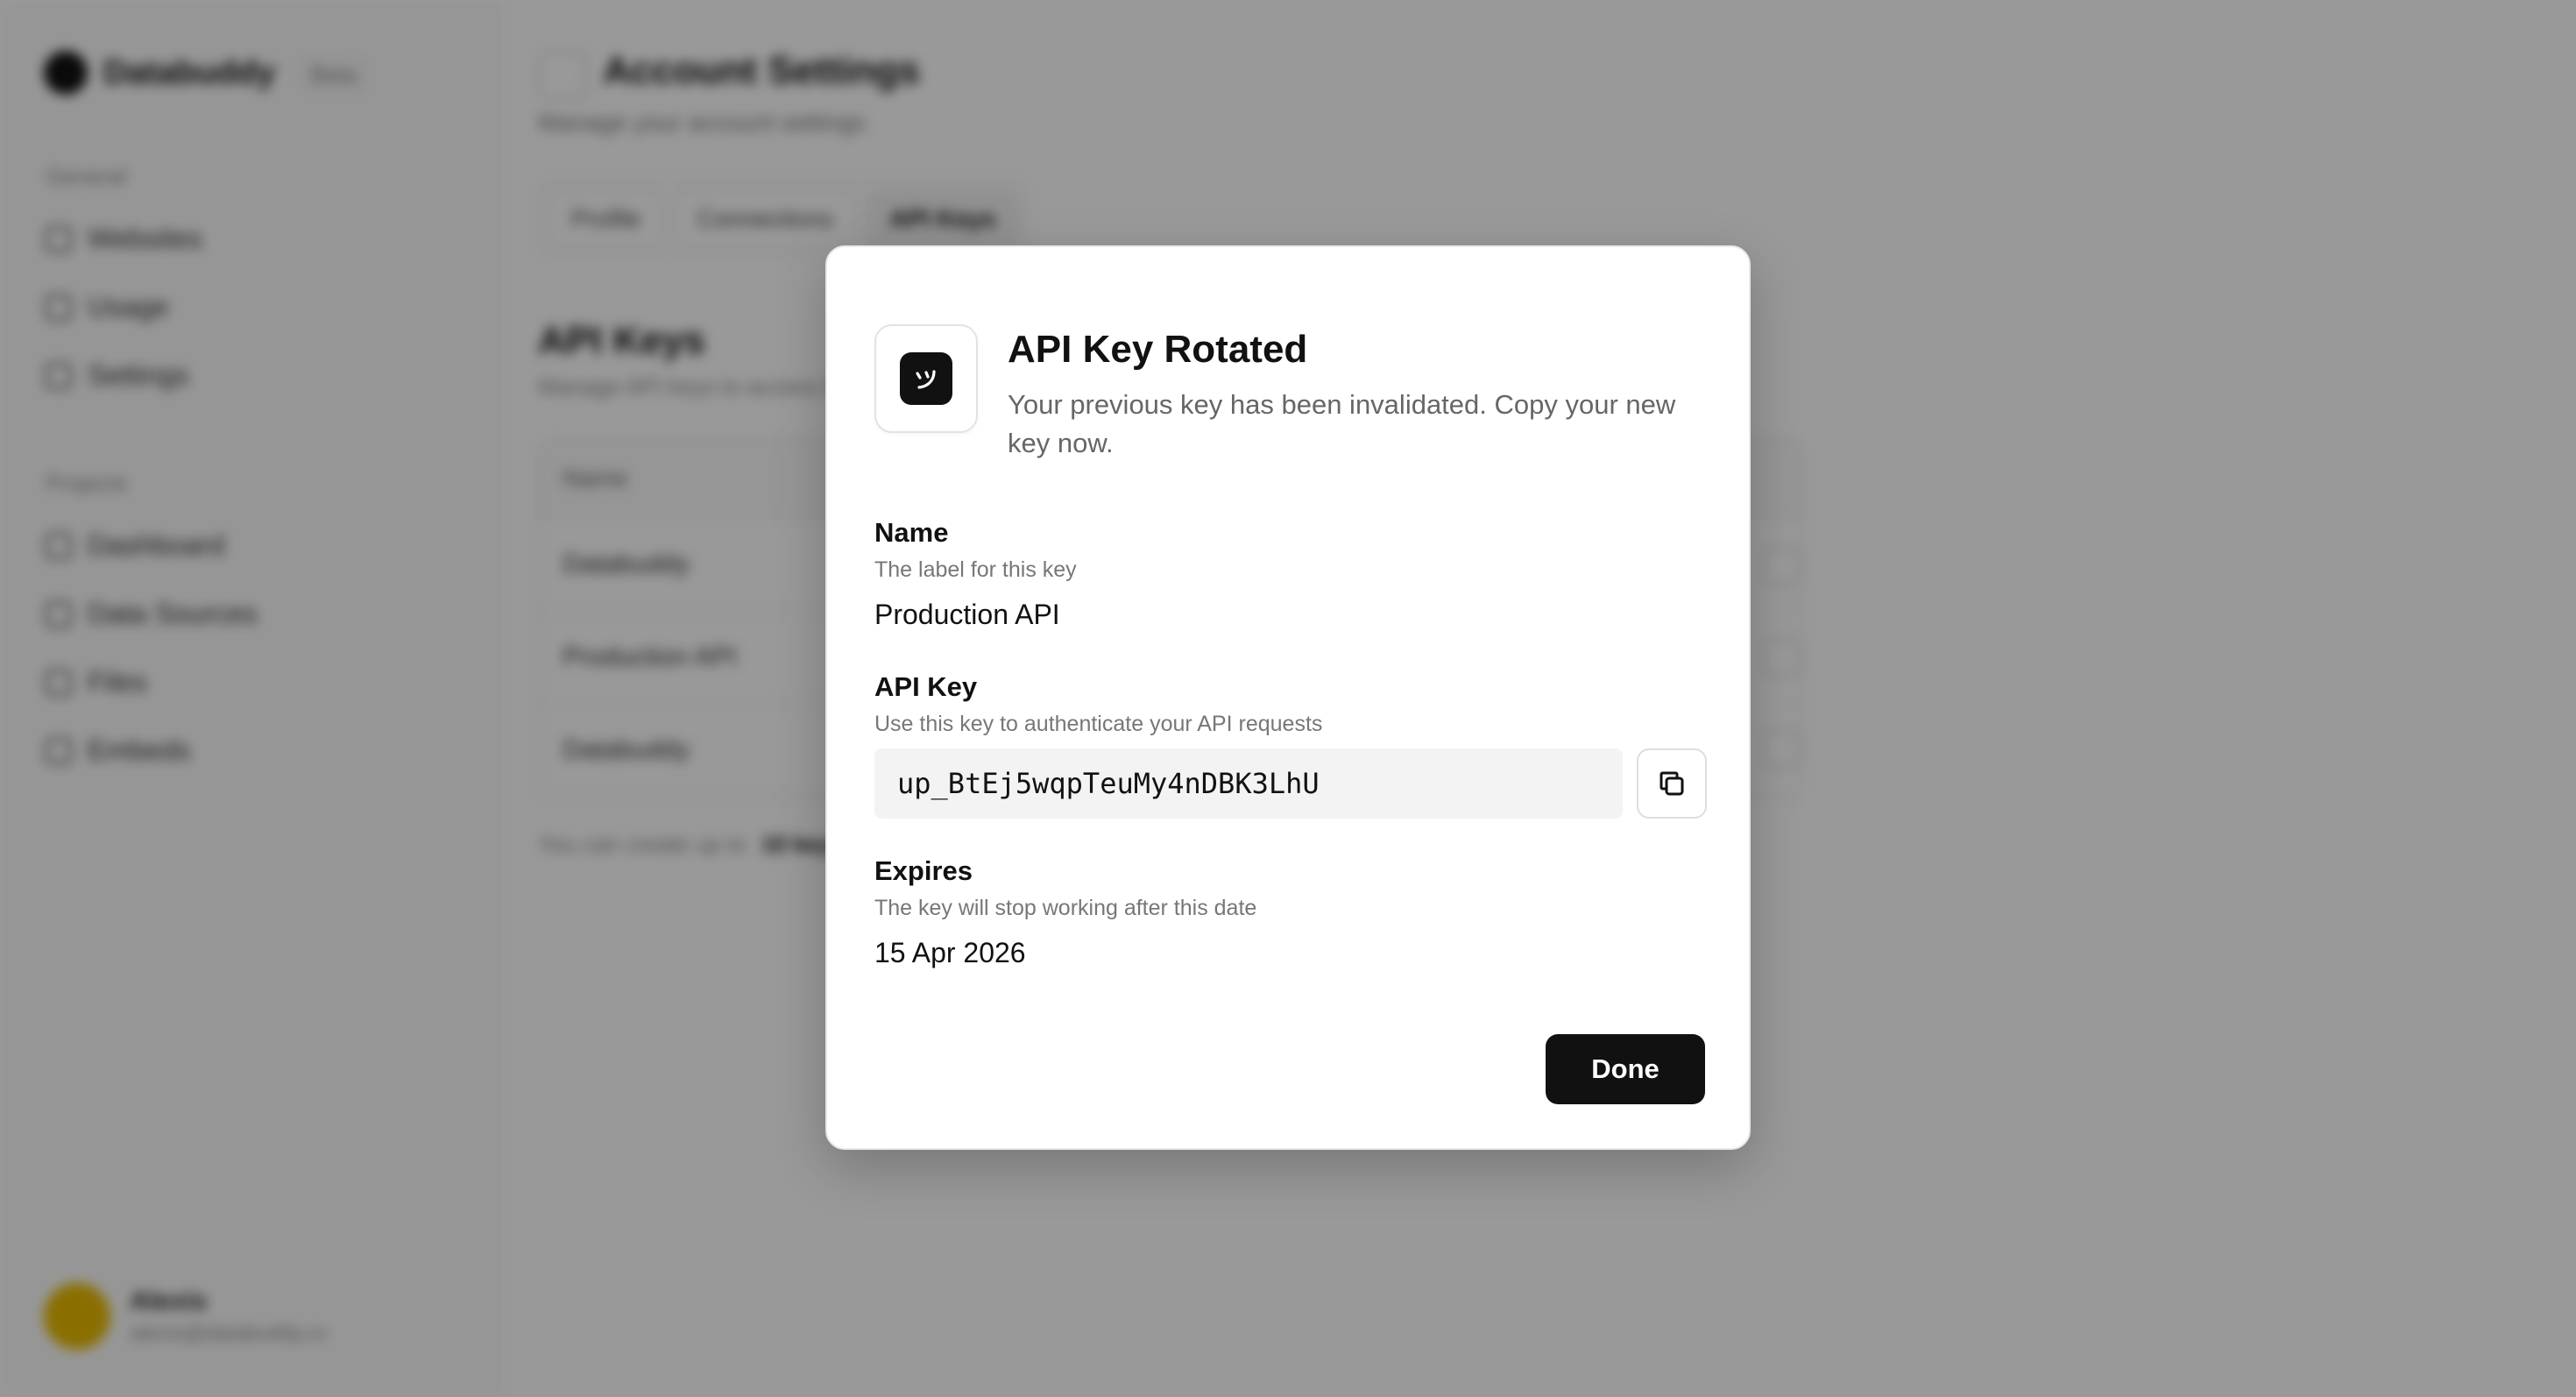 The image size is (2576, 1397). Describe the element at coordinates (1625, 1069) in the screenshot. I see `done-button: Done` at that location.